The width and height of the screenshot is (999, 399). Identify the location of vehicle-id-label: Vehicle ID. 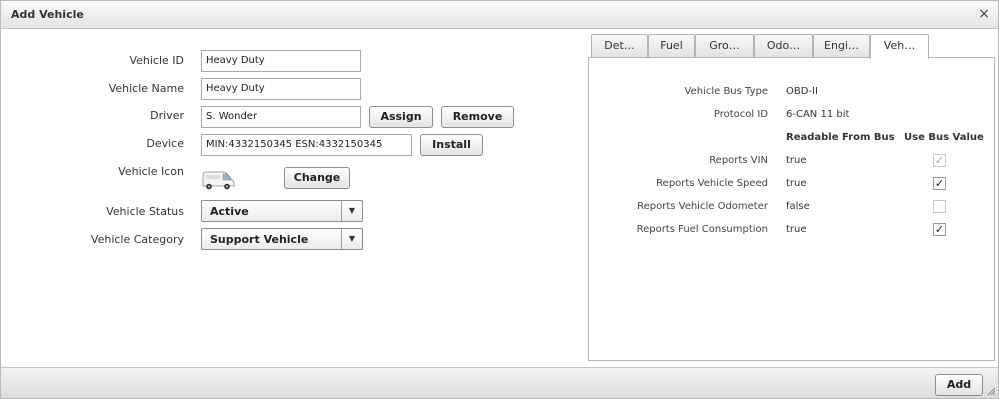
(156, 60).